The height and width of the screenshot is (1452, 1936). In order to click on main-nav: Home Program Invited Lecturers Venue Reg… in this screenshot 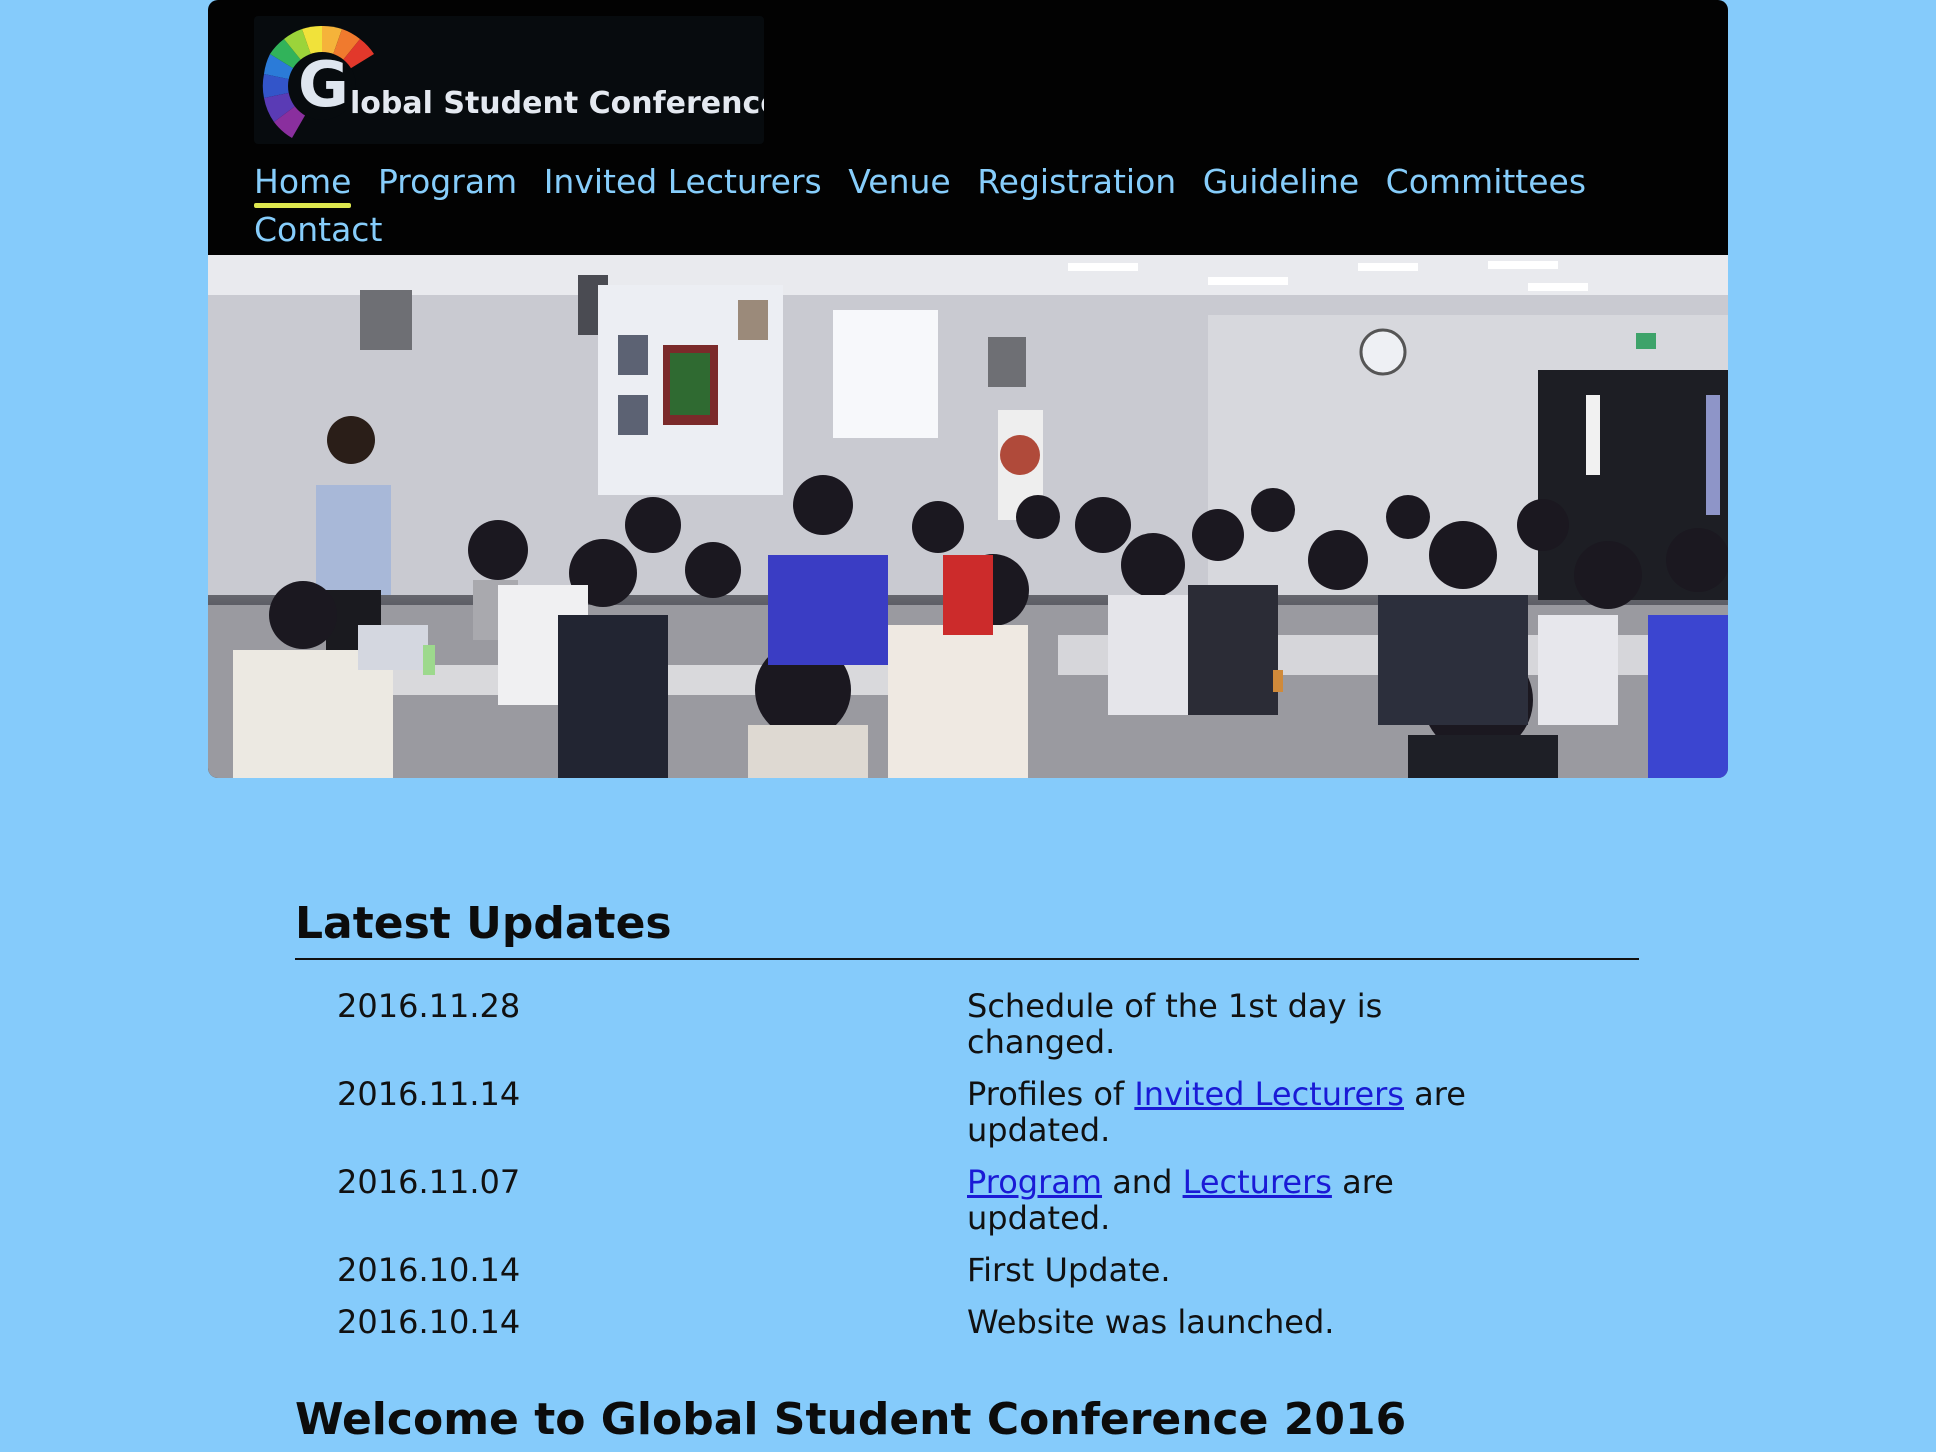, I will do `click(984, 206)`.